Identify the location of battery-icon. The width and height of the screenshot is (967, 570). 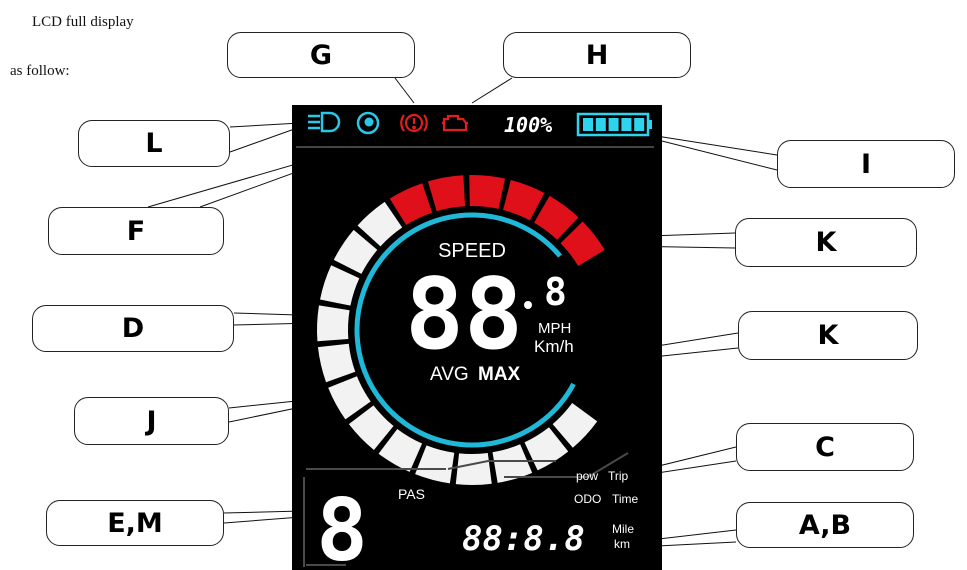
(614, 124).